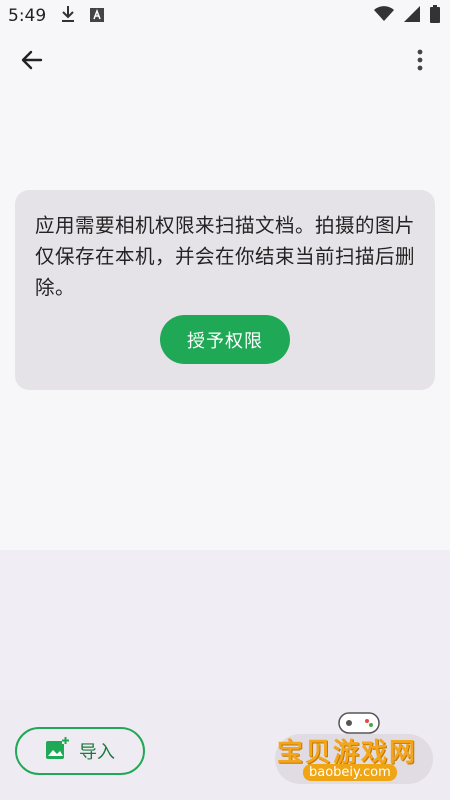 The width and height of the screenshot is (450, 800). What do you see at coordinates (225, 339) in the screenshot?
I see `grant-permission-button: 授予权限` at bounding box center [225, 339].